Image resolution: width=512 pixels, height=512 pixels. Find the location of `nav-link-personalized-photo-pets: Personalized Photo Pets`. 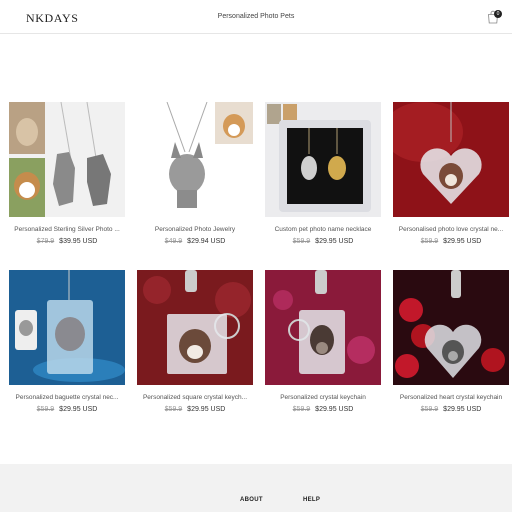

nav-link-personalized-photo-pets: Personalized Photo Pets is located at coordinates (256, 16).